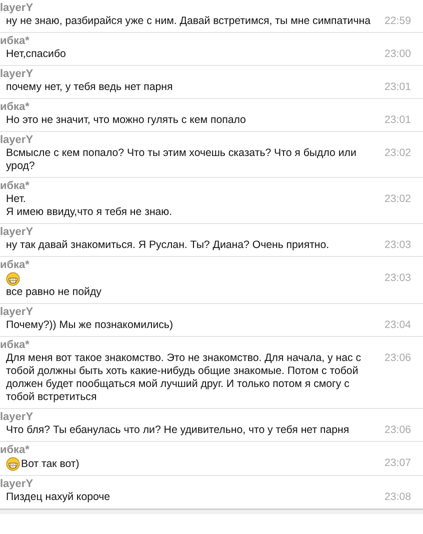 Image resolution: width=423 pixels, height=534 pixels. What do you see at coordinates (184, 358) in the screenshot?
I see `message-text: Для меня вот такое знакомство. Это не знакомство. Для начала, у нас с` at bounding box center [184, 358].